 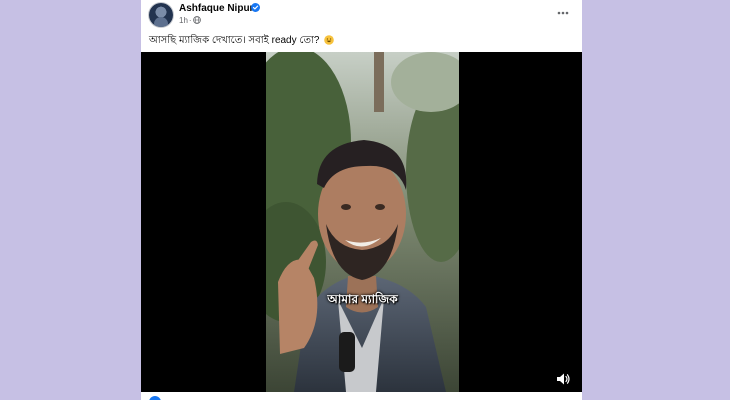 What do you see at coordinates (196, 20) in the screenshot?
I see `globe-icon` at bounding box center [196, 20].